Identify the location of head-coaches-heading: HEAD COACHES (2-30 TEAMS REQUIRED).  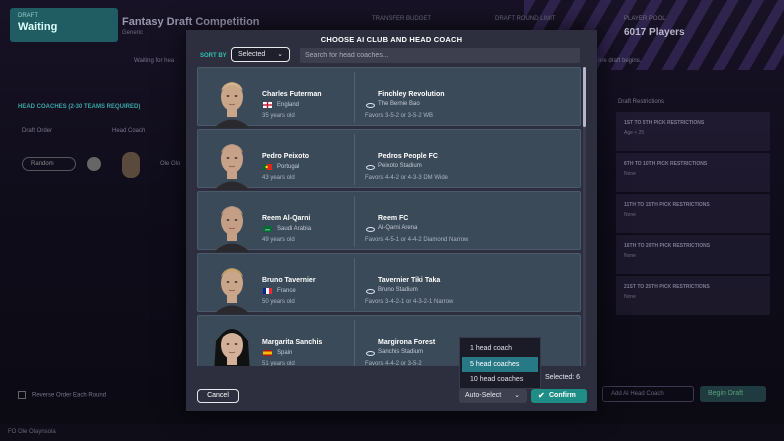
(79, 107).